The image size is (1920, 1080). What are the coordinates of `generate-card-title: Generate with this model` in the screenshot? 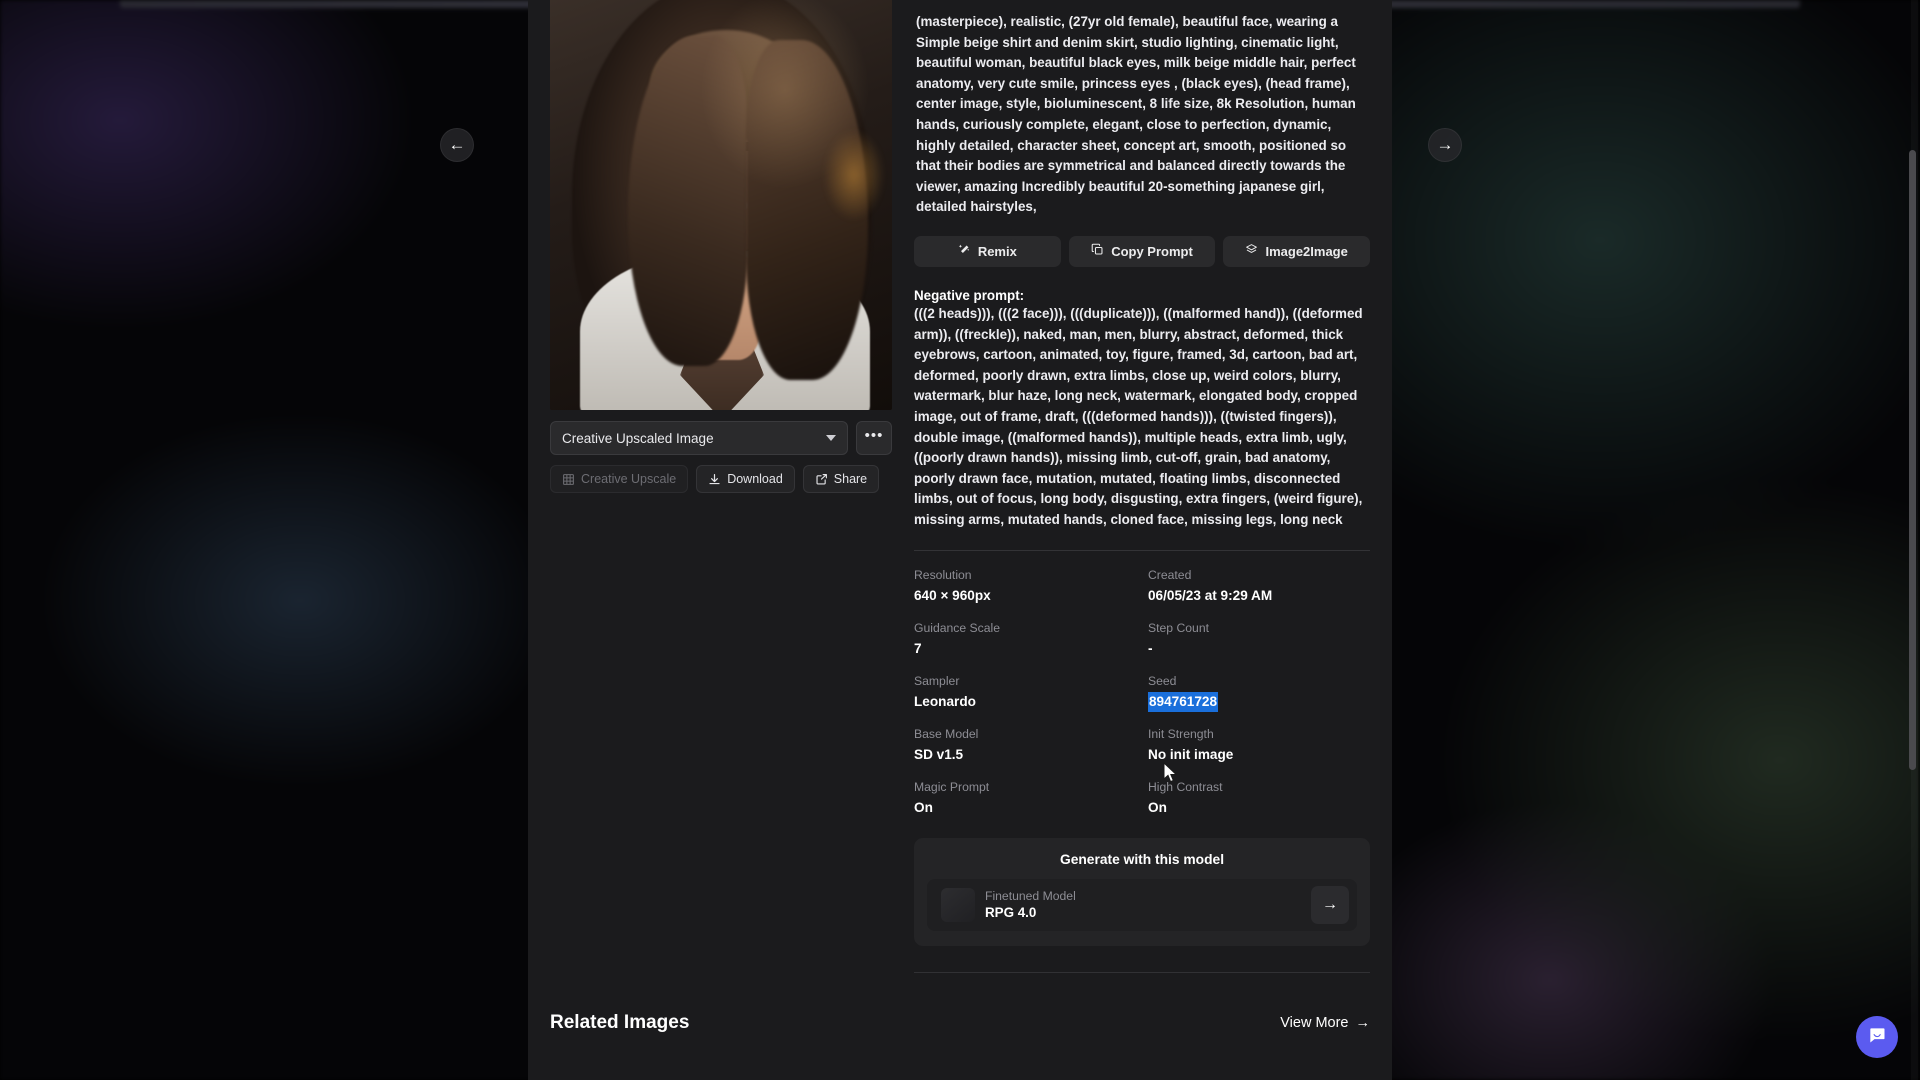 It's located at (1142, 860).